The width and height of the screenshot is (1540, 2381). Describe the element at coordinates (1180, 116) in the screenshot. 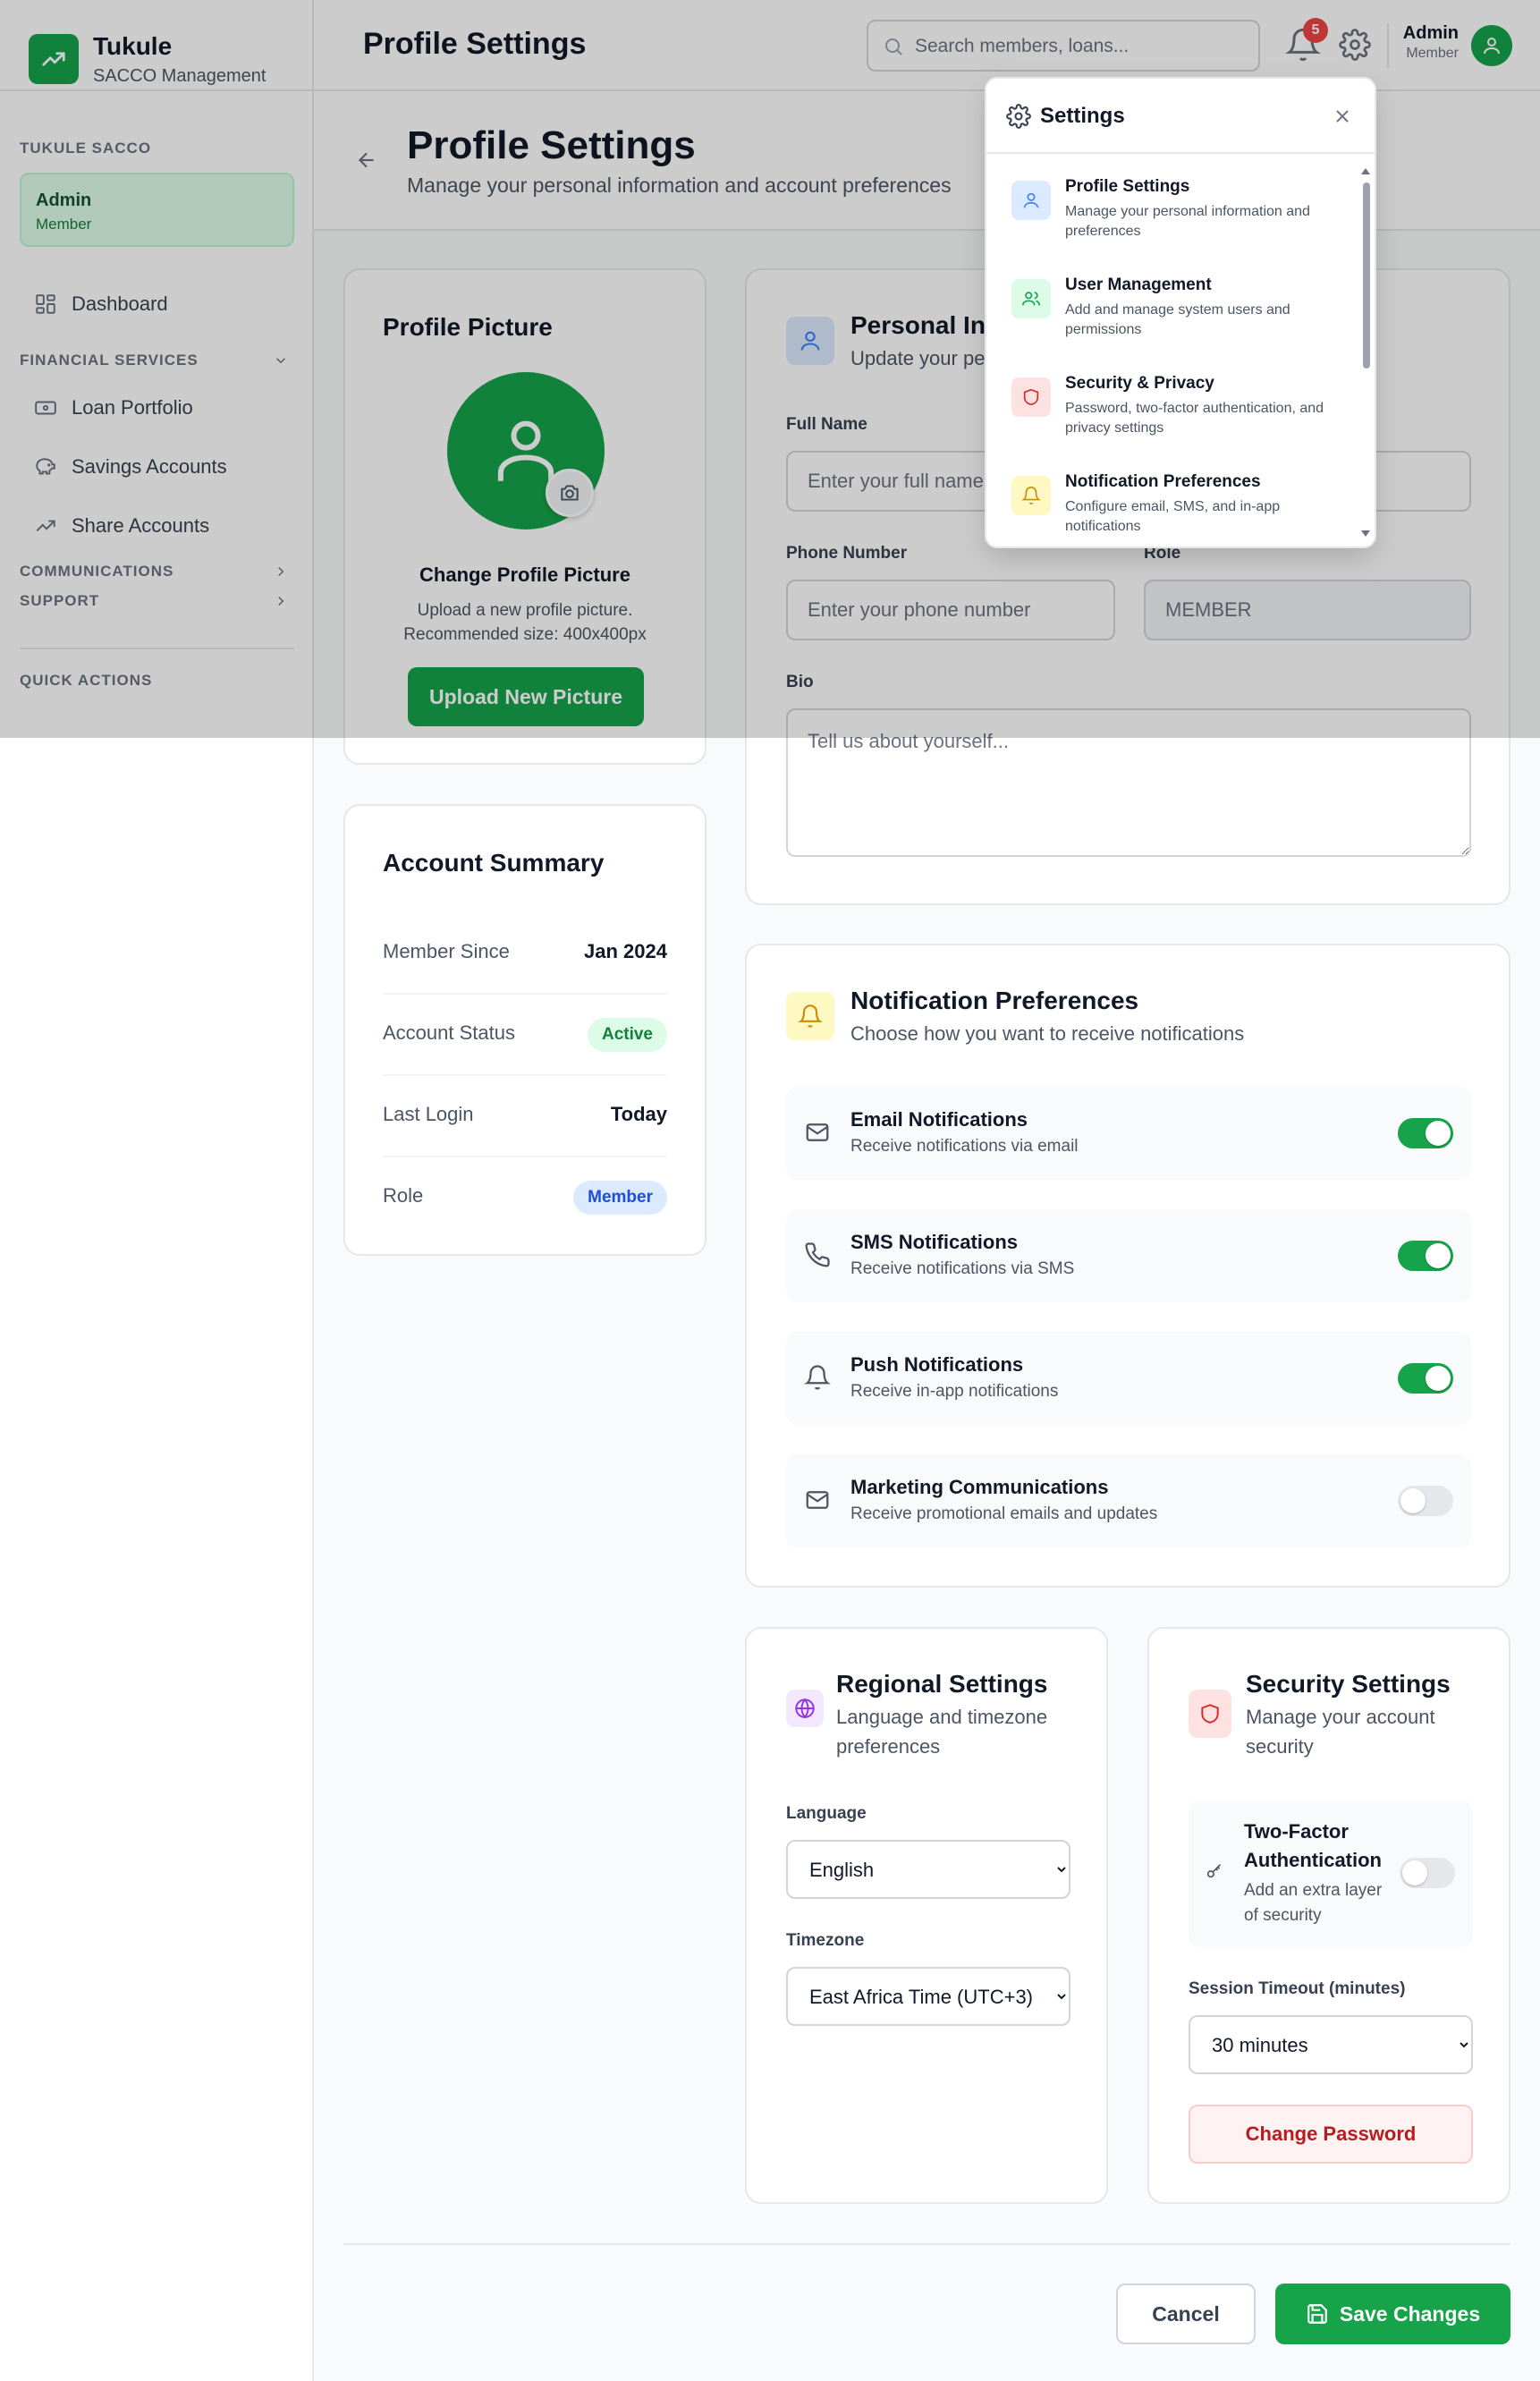

I see `settings-dropdown-header: Settings` at that location.